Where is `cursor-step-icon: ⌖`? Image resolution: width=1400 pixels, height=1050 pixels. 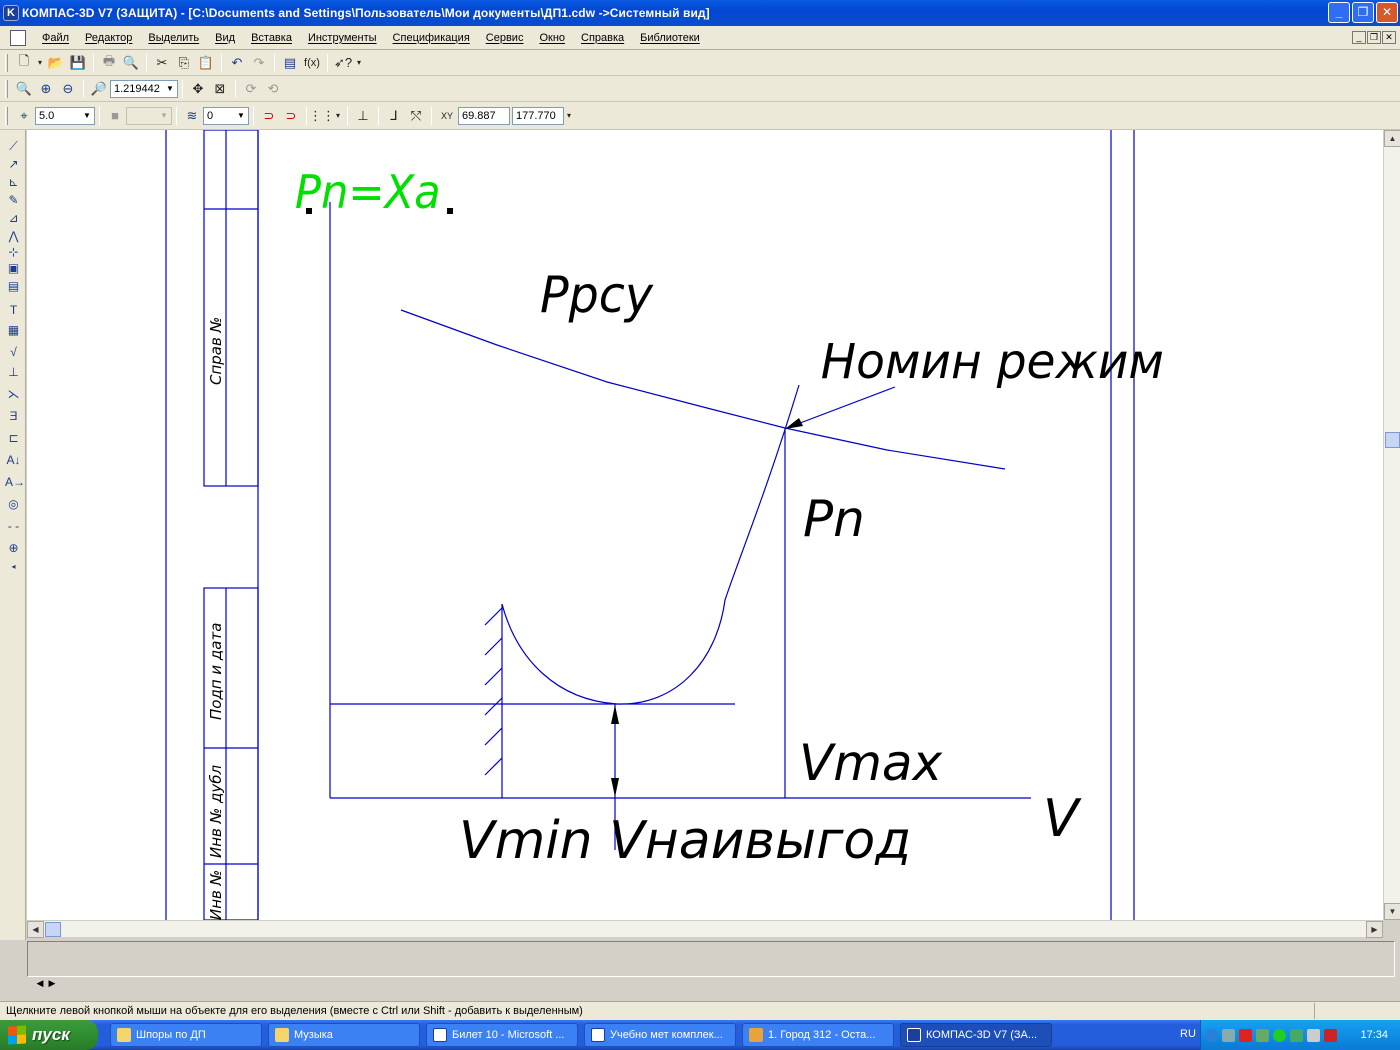 cursor-step-icon: ⌖ is located at coordinates (24, 116).